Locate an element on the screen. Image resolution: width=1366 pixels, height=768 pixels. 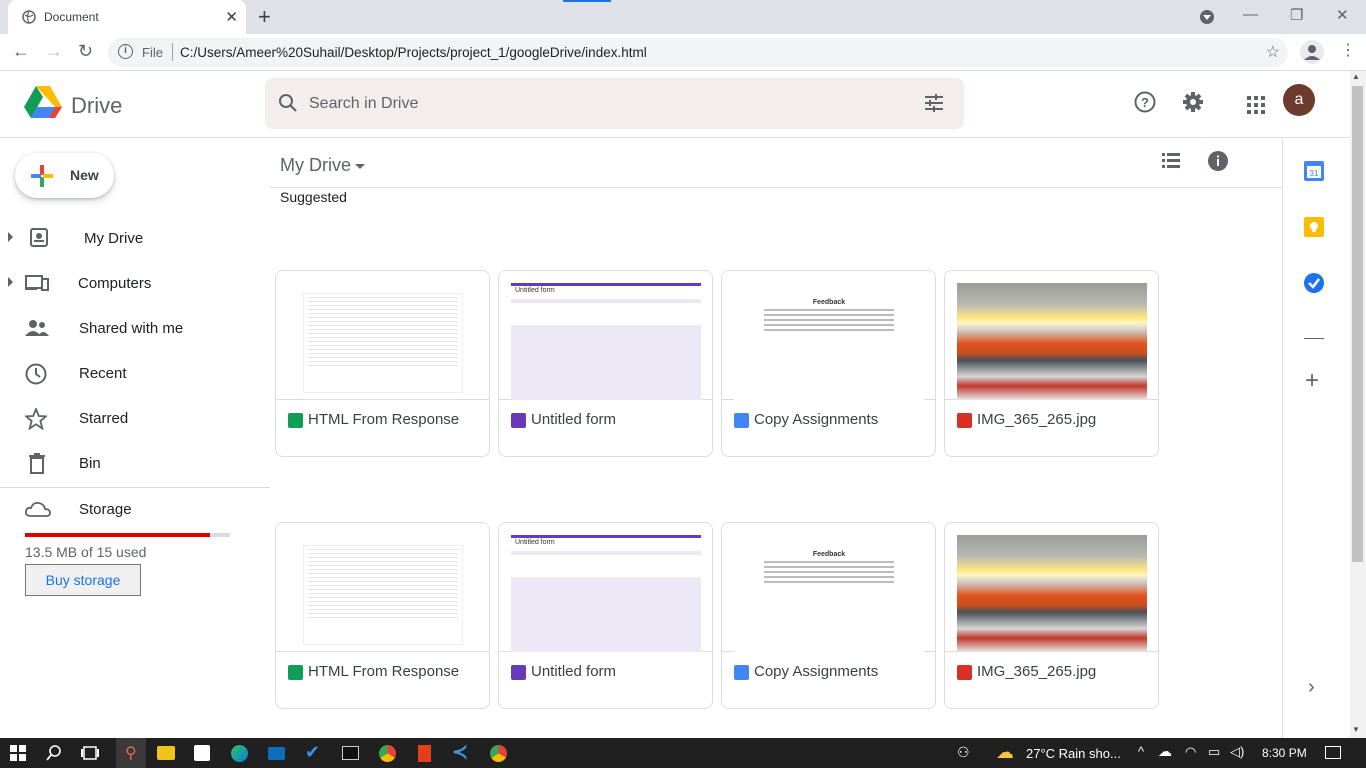
chevron-right-icon: › is located at coordinates (1311, 687).